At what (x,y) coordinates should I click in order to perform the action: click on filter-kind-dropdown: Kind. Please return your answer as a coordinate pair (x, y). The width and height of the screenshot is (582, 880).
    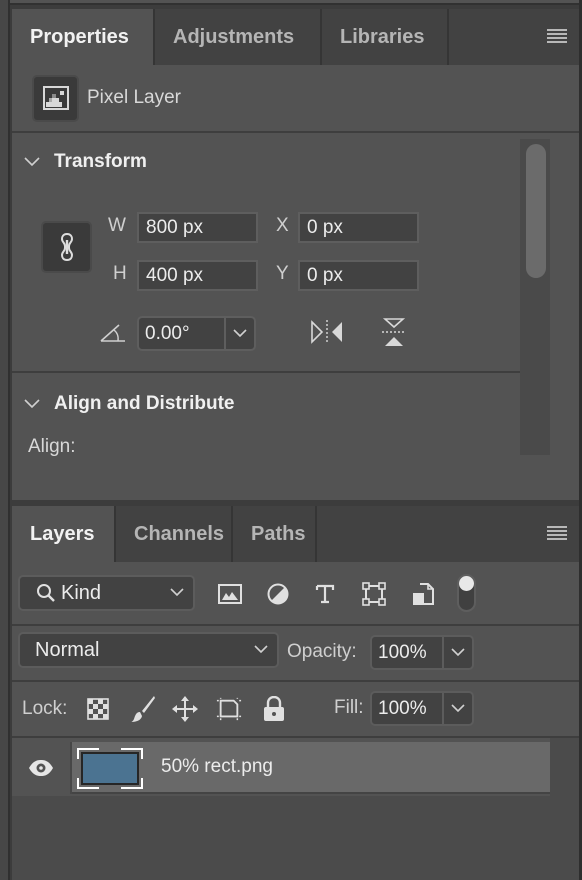
    Looking at the image, I should click on (106, 593).